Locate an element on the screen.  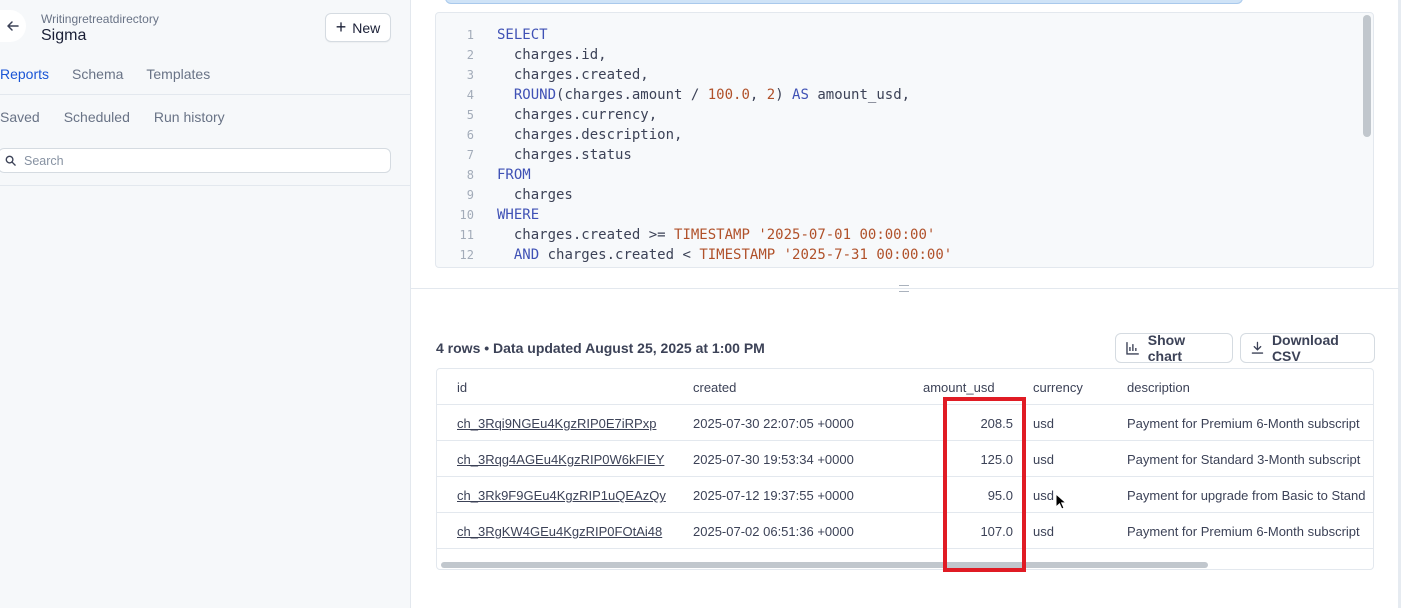
subtab-run-history: Run history is located at coordinates (189, 117).